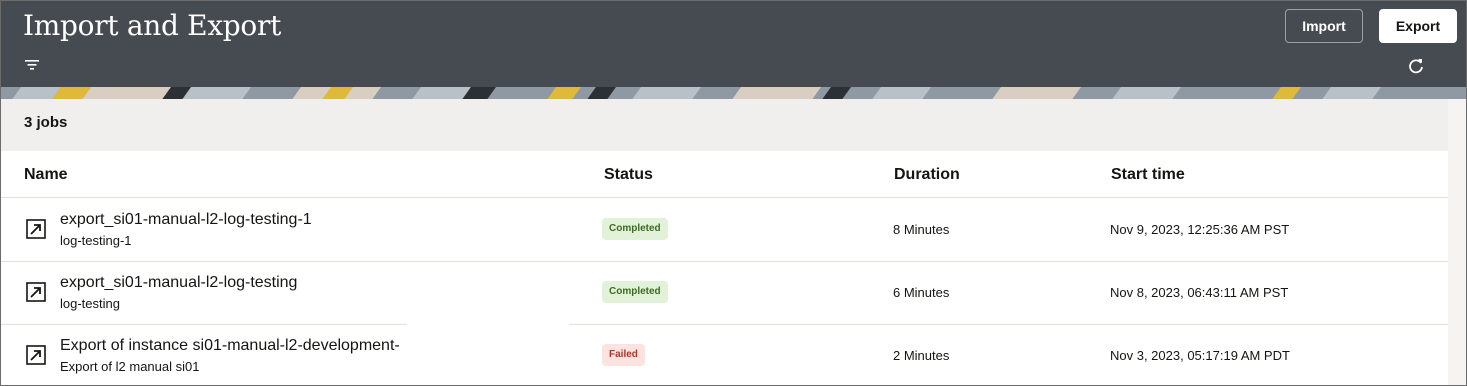 The width and height of the screenshot is (1467, 386). I want to click on job-start-time: Nov 8, 2023, 06:43:11 AM PST, so click(1199, 292).